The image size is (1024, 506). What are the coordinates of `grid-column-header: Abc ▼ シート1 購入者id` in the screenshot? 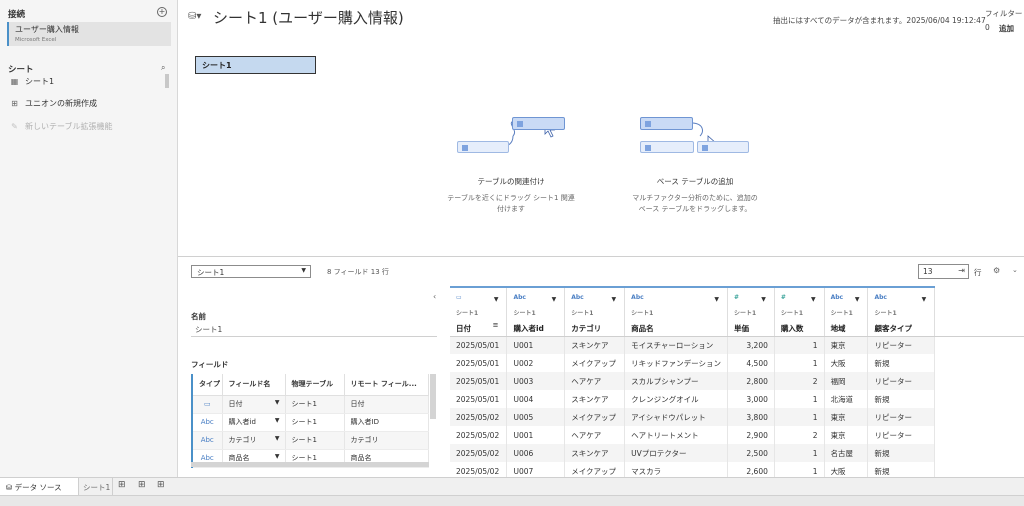 It's located at (536, 311).